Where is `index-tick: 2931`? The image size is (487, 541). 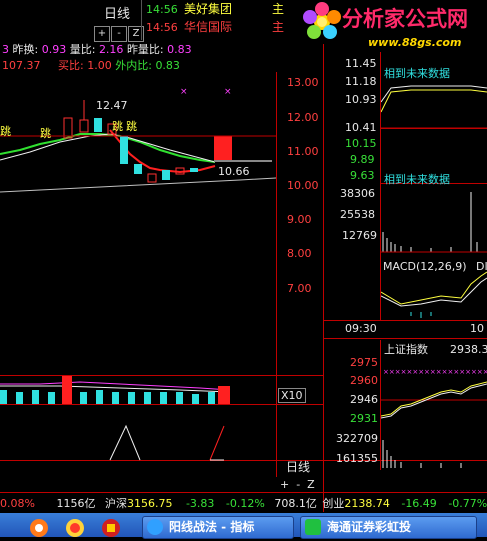 index-tick: 2931 is located at coordinates (364, 418).